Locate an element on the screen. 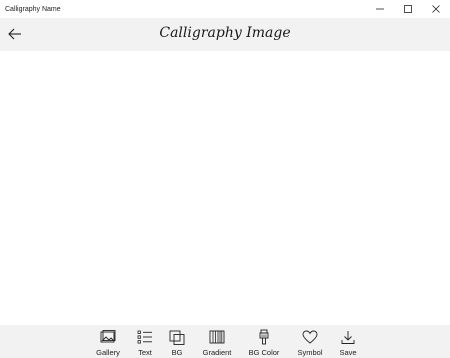 The width and height of the screenshot is (450, 358). window-controls is located at coordinates (408, 9).